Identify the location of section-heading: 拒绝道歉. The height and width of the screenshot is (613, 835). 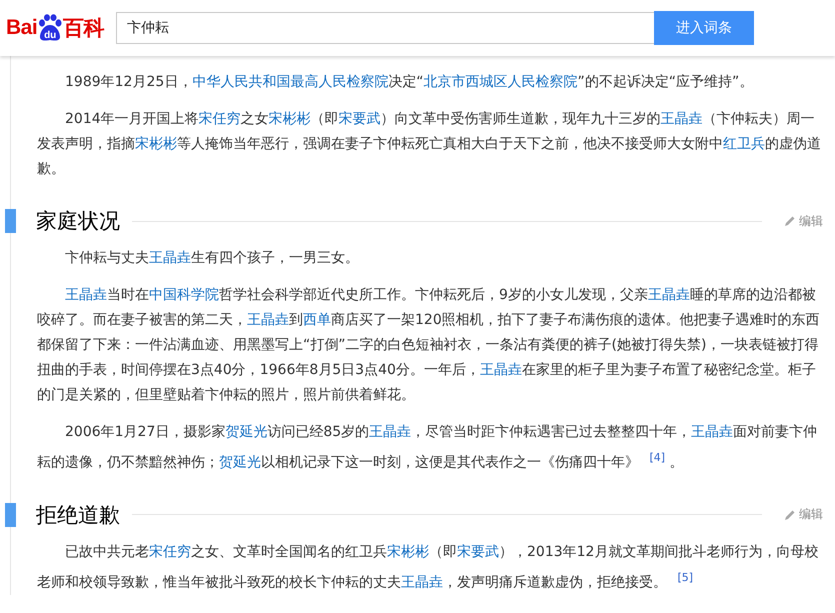
(78, 515).